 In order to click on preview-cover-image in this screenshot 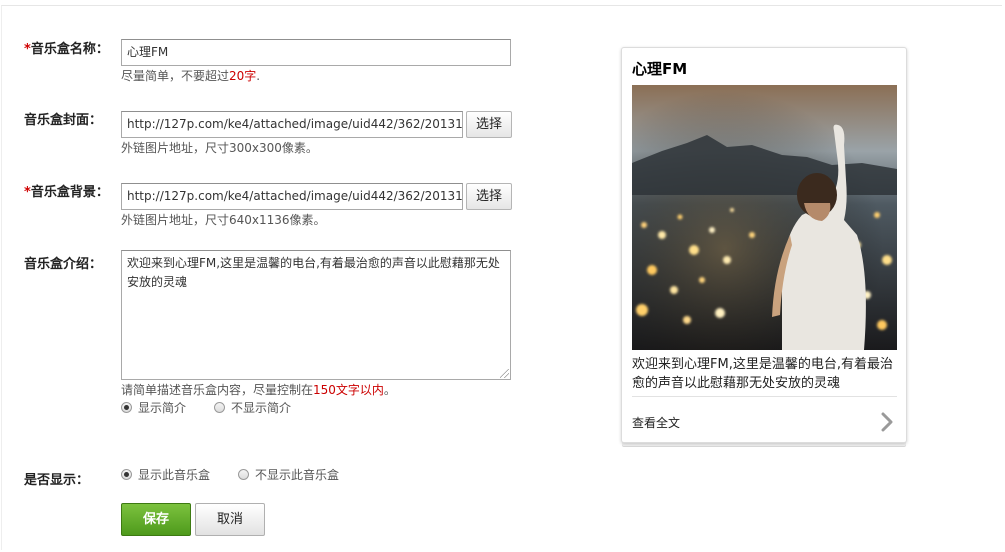, I will do `click(764, 217)`.